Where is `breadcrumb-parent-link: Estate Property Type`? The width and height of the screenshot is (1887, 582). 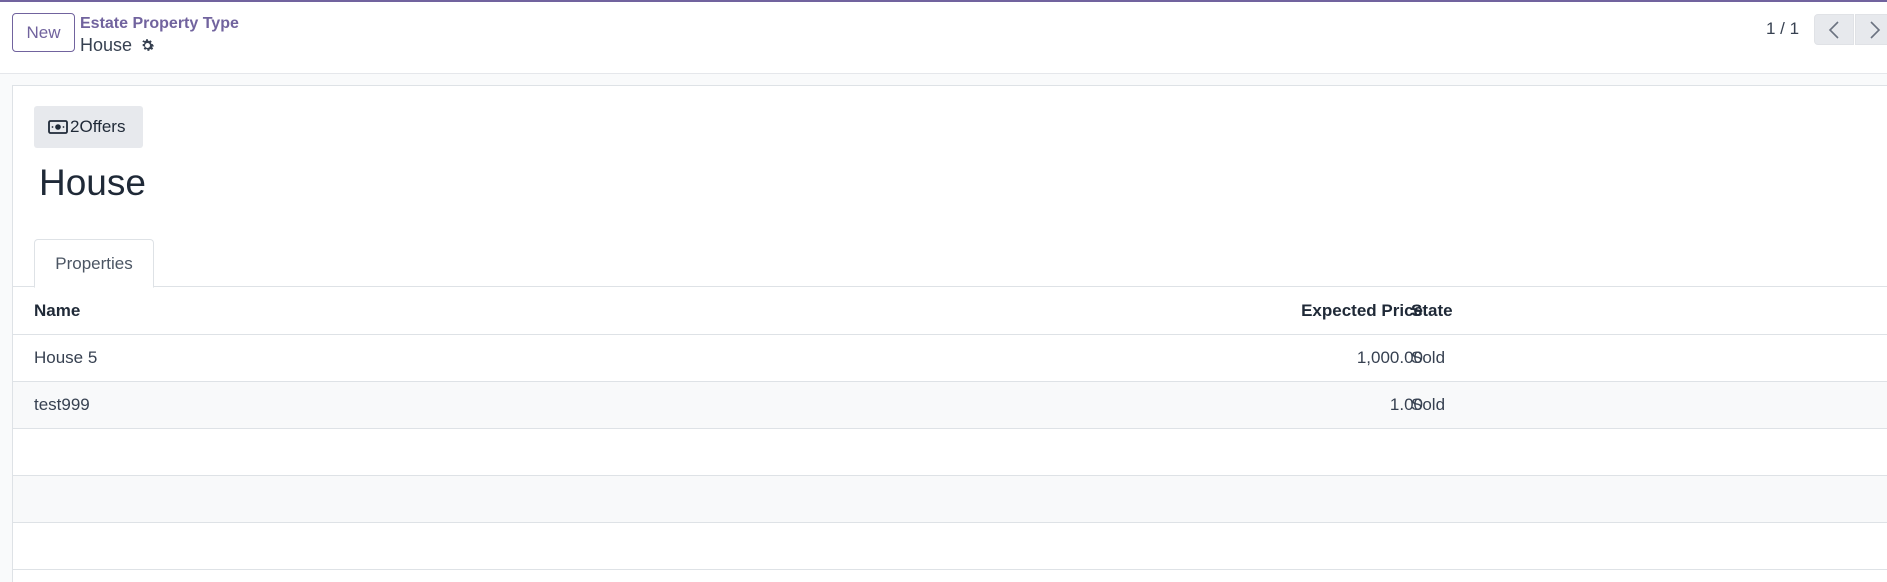
breadcrumb-parent-link: Estate Property Type is located at coordinates (159, 24).